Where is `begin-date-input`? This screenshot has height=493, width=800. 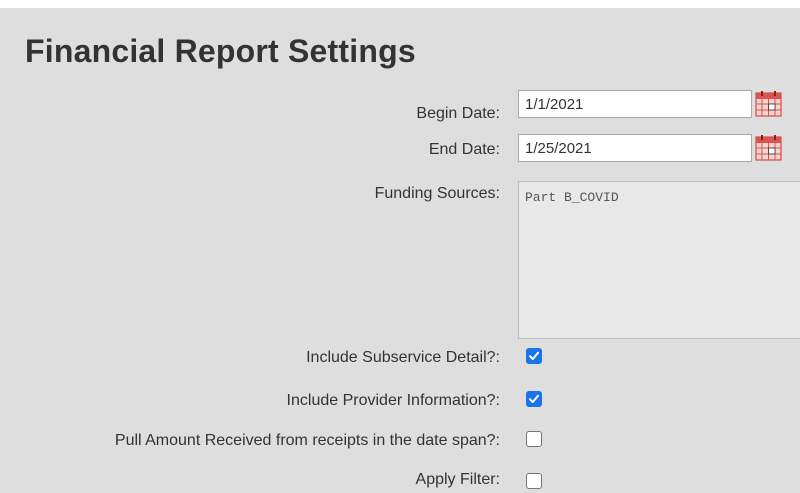
begin-date-input is located at coordinates (635, 104).